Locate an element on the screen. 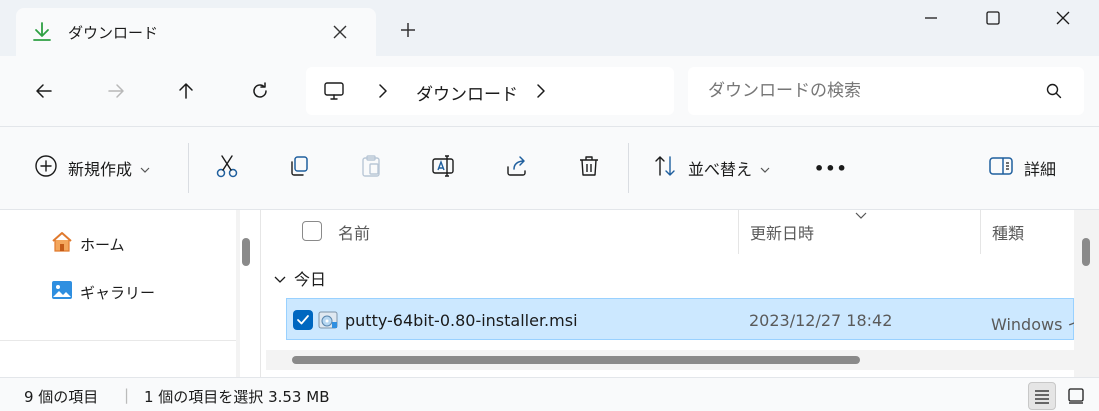  column-header-label: 名前 is located at coordinates (354, 233).